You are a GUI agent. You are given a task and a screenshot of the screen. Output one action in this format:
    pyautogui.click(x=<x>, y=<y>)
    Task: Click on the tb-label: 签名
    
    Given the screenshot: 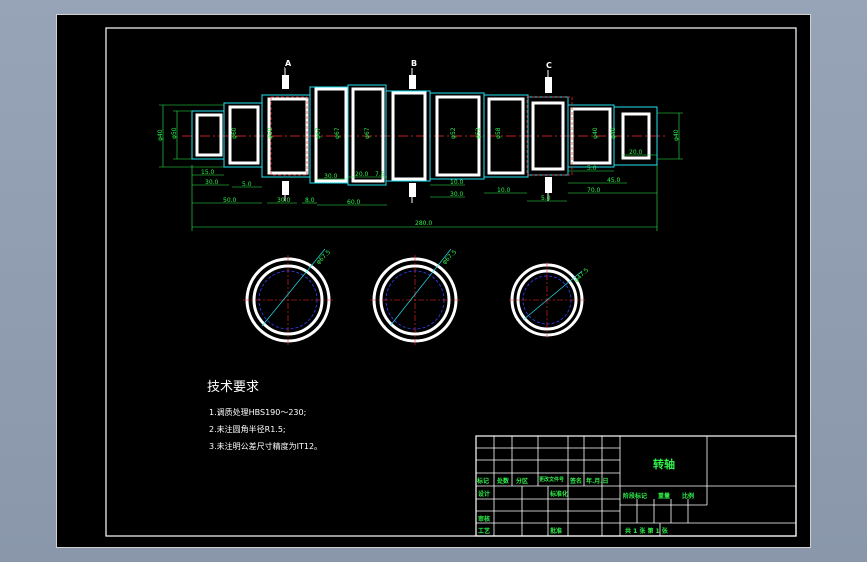 What is the action you would take?
    pyautogui.click(x=576, y=481)
    